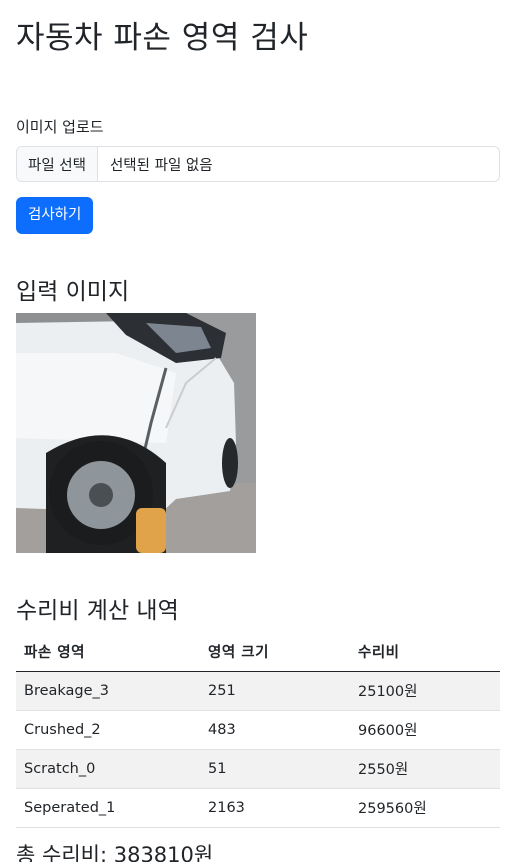 The width and height of the screenshot is (515, 862). What do you see at coordinates (162, 38) in the screenshot?
I see `page-title: 자동차 파손 영역 검사` at bounding box center [162, 38].